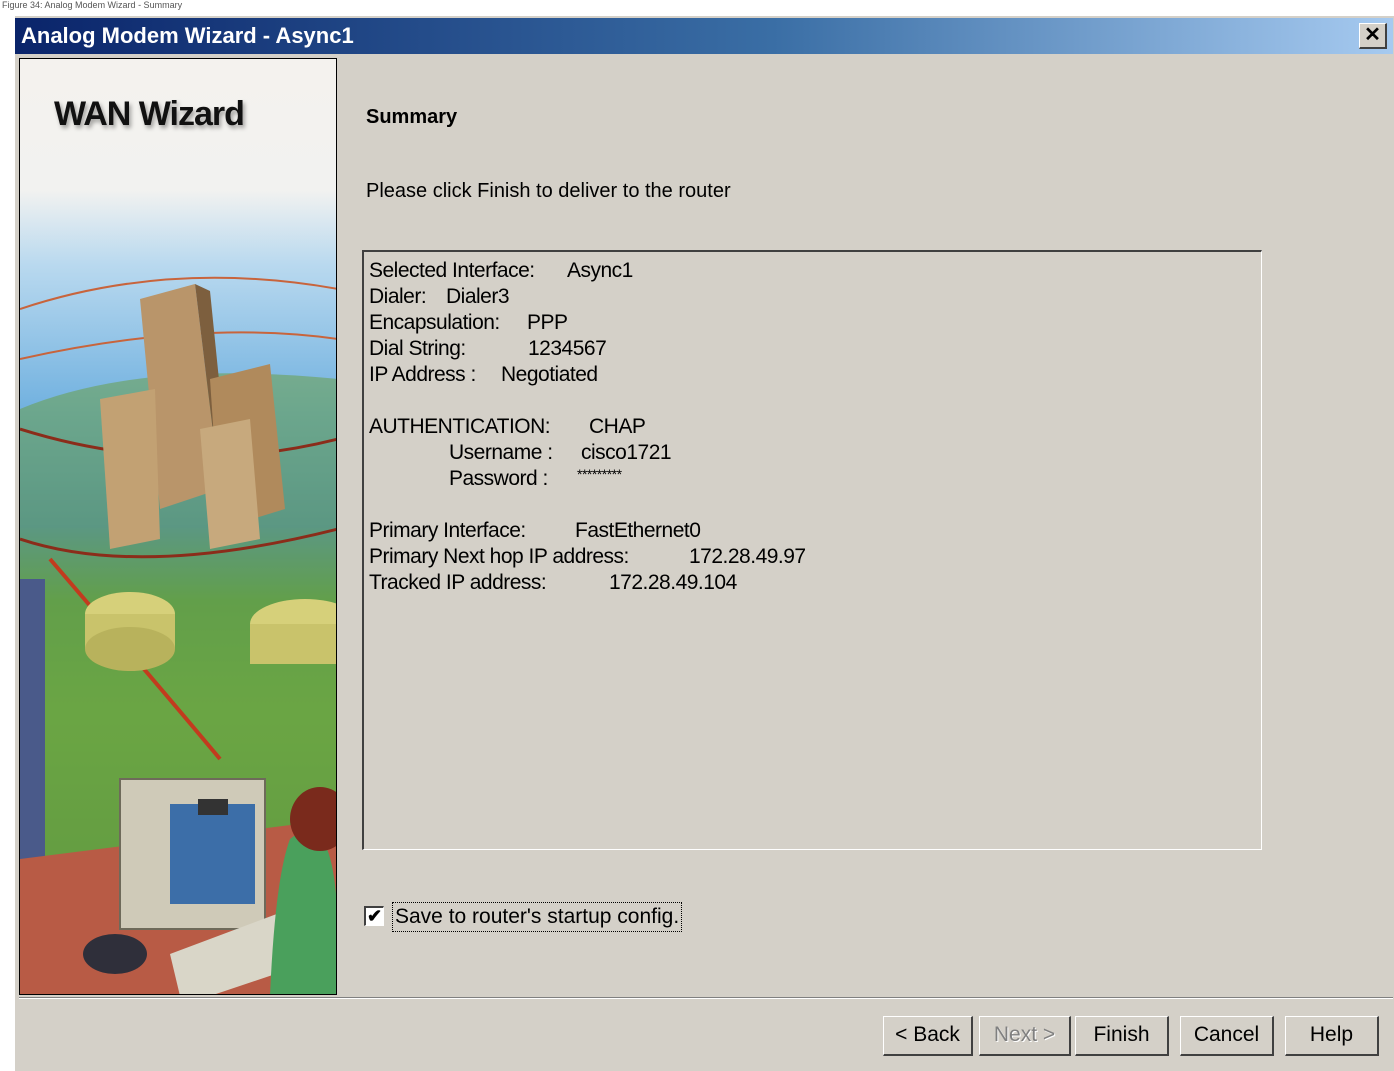 The width and height of the screenshot is (1394, 1071). Describe the element at coordinates (747, 556) in the screenshot. I see `primary-next-hop-value: 172.28.49.97` at that location.